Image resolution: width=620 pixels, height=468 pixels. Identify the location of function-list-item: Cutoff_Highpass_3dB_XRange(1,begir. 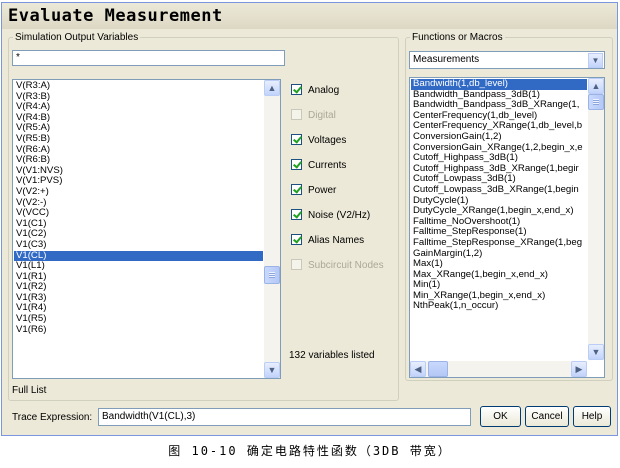
(499, 169).